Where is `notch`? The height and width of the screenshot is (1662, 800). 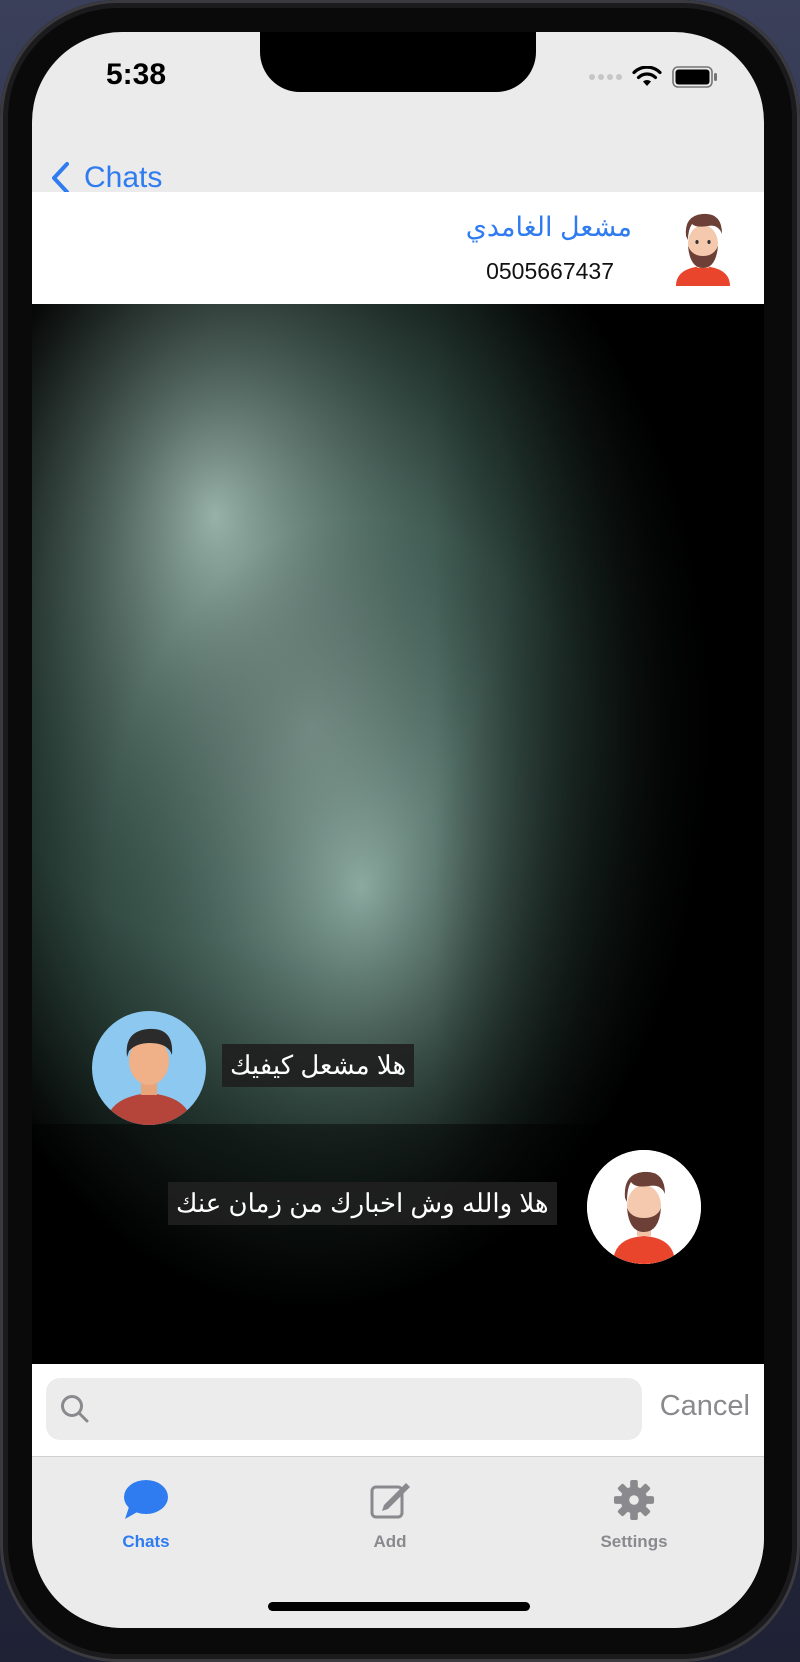 notch is located at coordinates (398, 62).